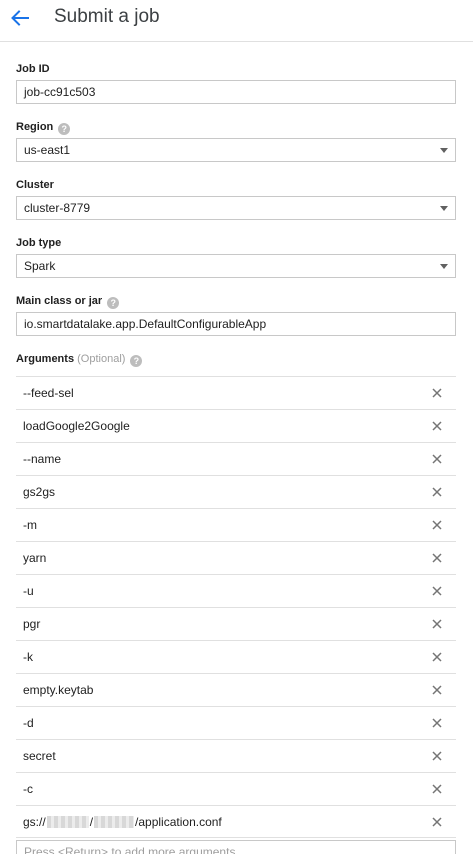 The width and height of the screenshot is (473, 854). What do you see at coordinates (39, 492) in the screenshot?
I see `argument-value: gs2gs` at bounding box center [39, 492].